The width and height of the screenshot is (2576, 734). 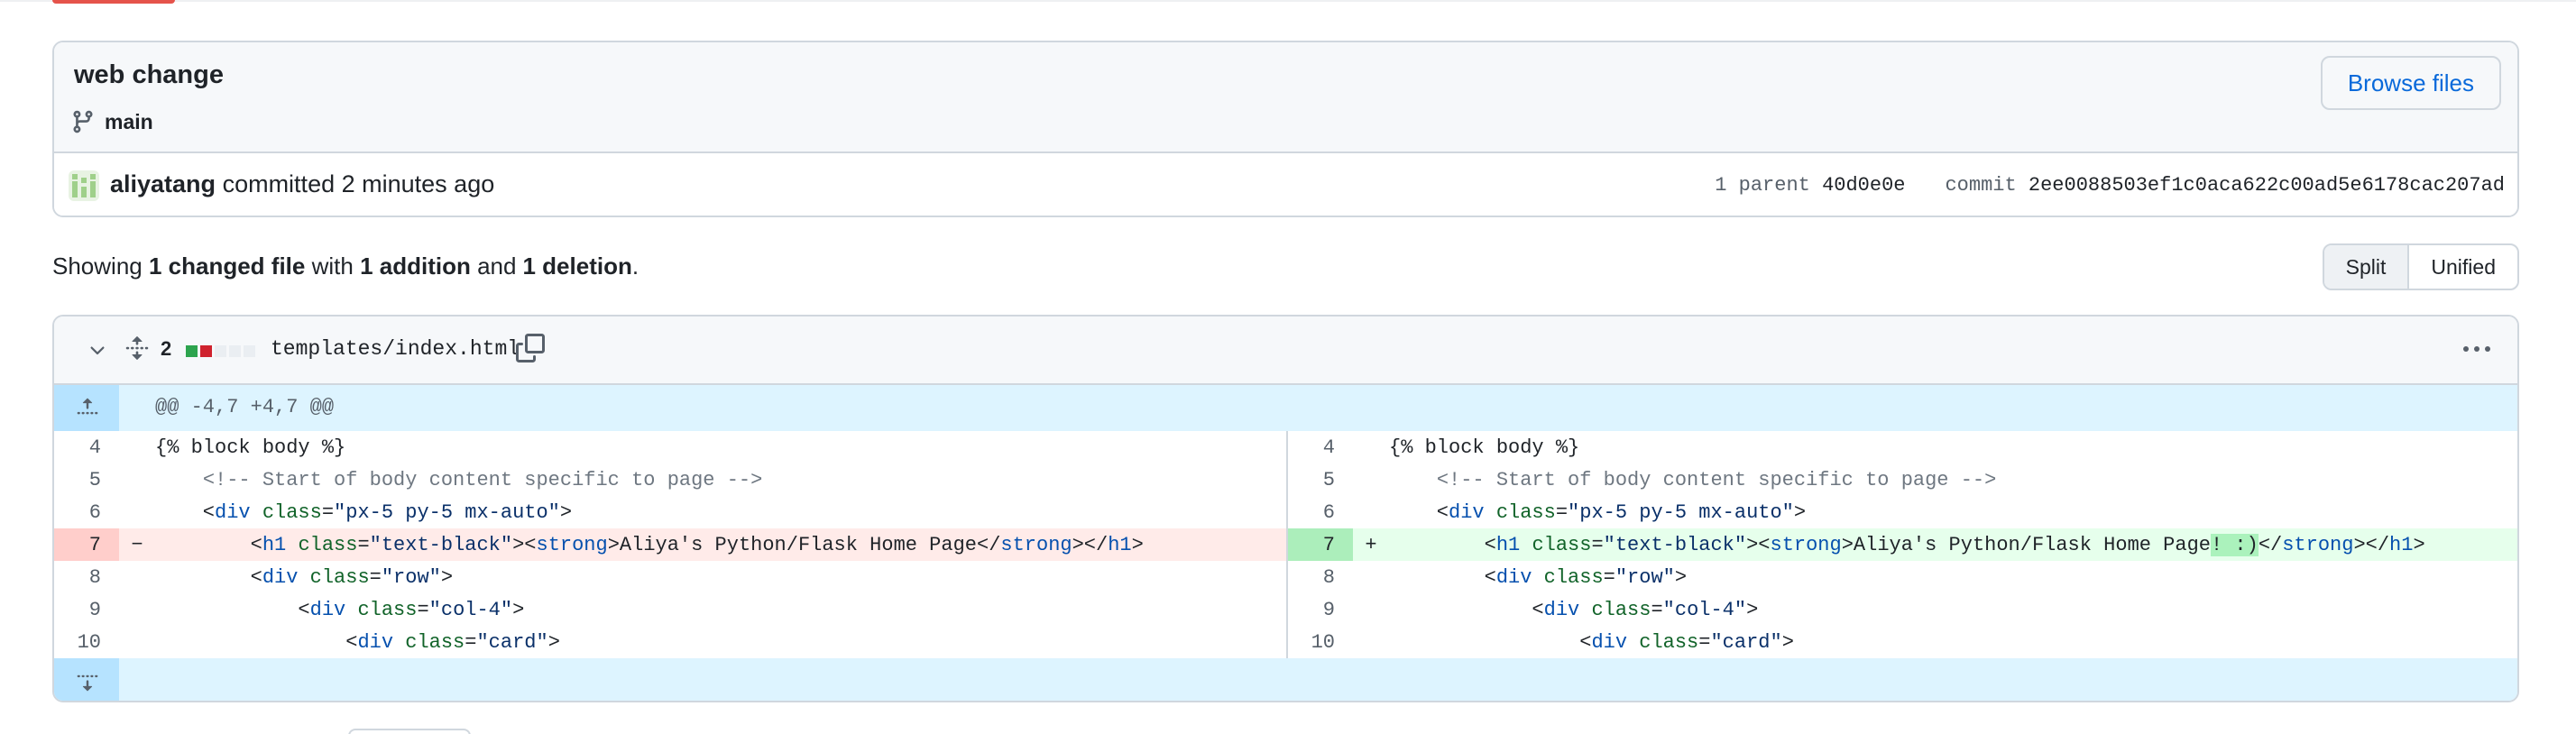 What do you see at coordinates (2463, 267) in the screenshot?
I see `unified-view-button: Unified` at bounding box center [2463, 267].